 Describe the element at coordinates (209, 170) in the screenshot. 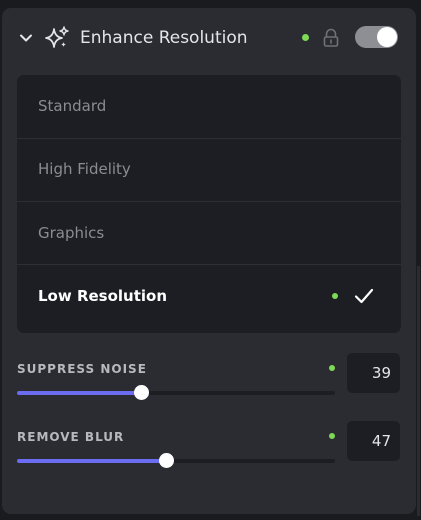

I see `option-high-fidelity: High Fidelity` at that location.